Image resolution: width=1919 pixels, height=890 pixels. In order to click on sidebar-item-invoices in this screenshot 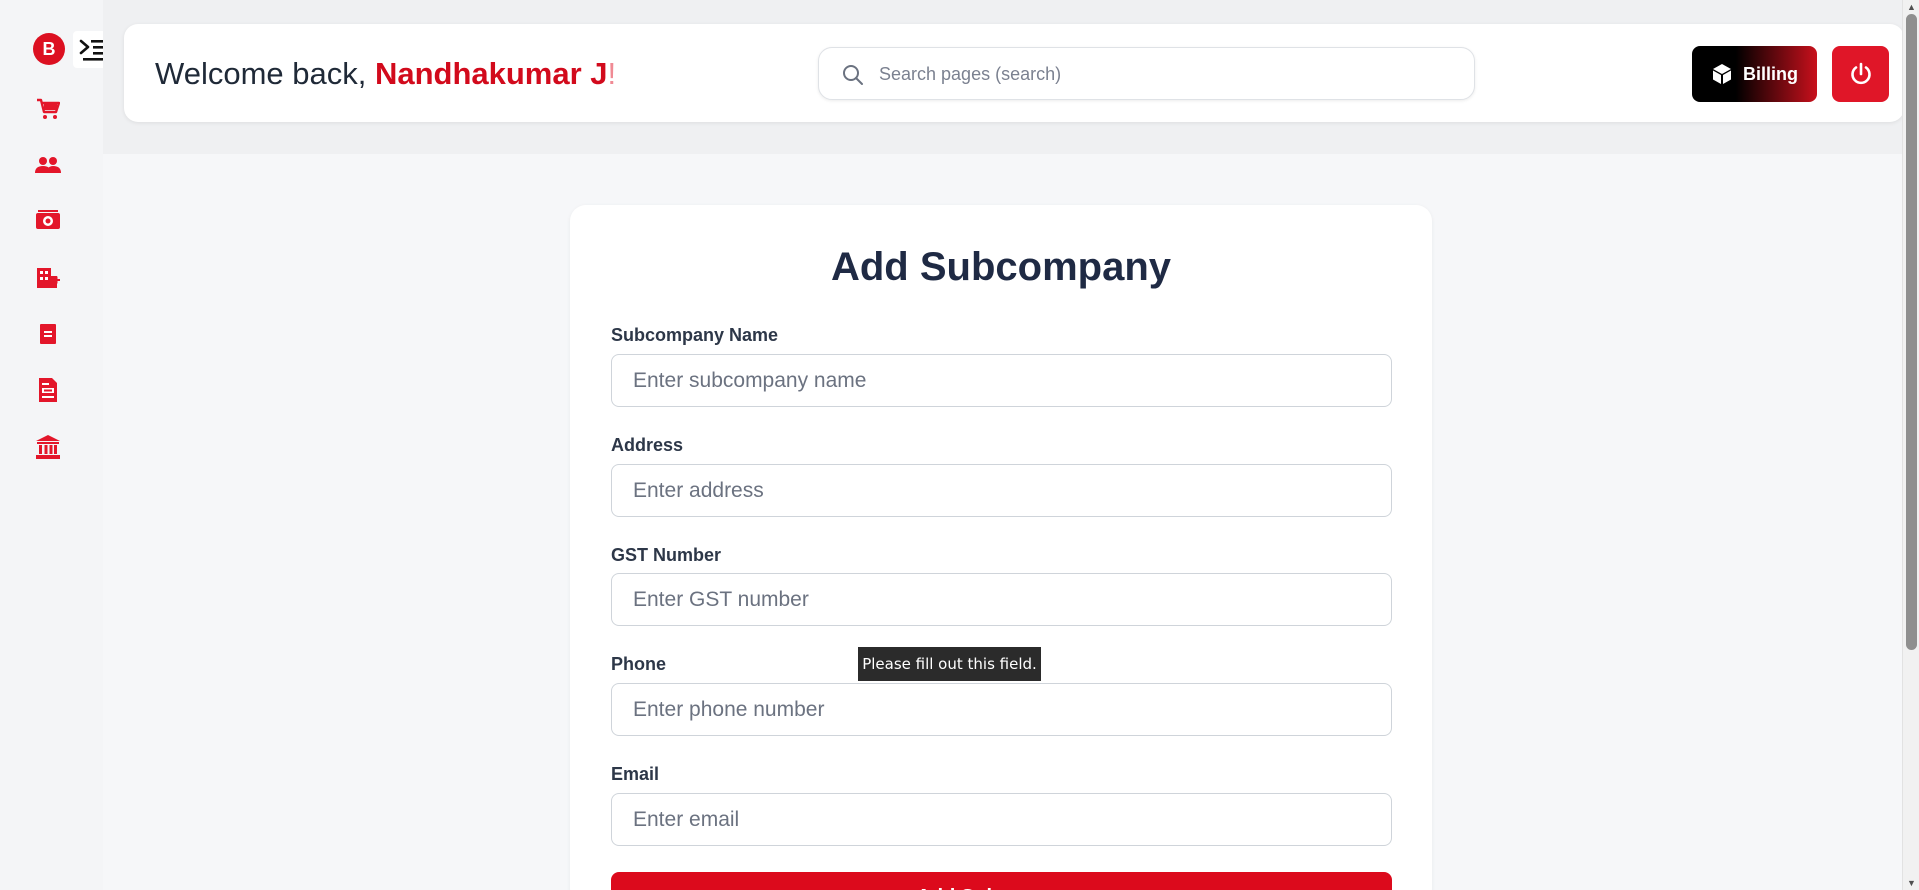, I will do `click(48, 390)`.